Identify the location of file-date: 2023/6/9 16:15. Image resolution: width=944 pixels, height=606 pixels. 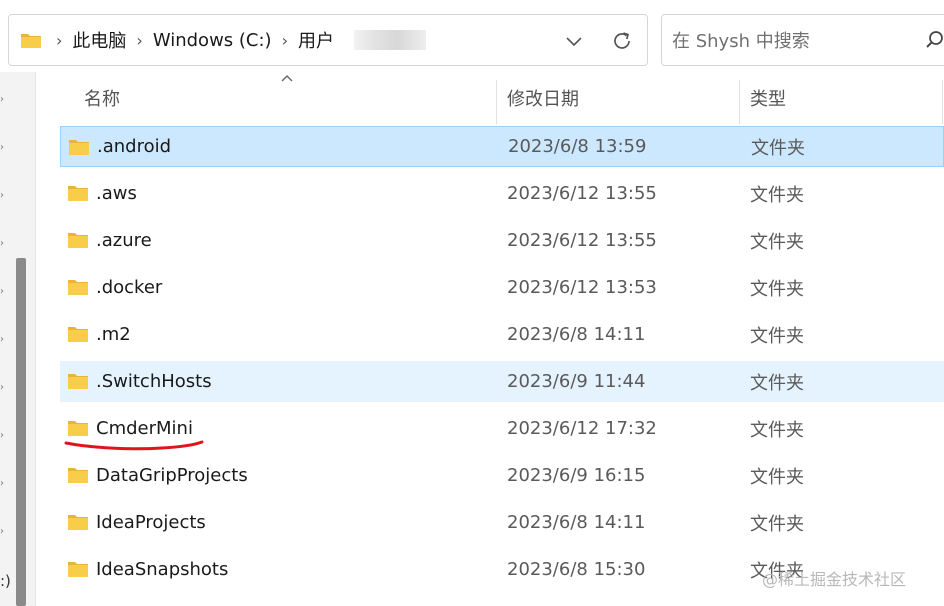
(576, 475).